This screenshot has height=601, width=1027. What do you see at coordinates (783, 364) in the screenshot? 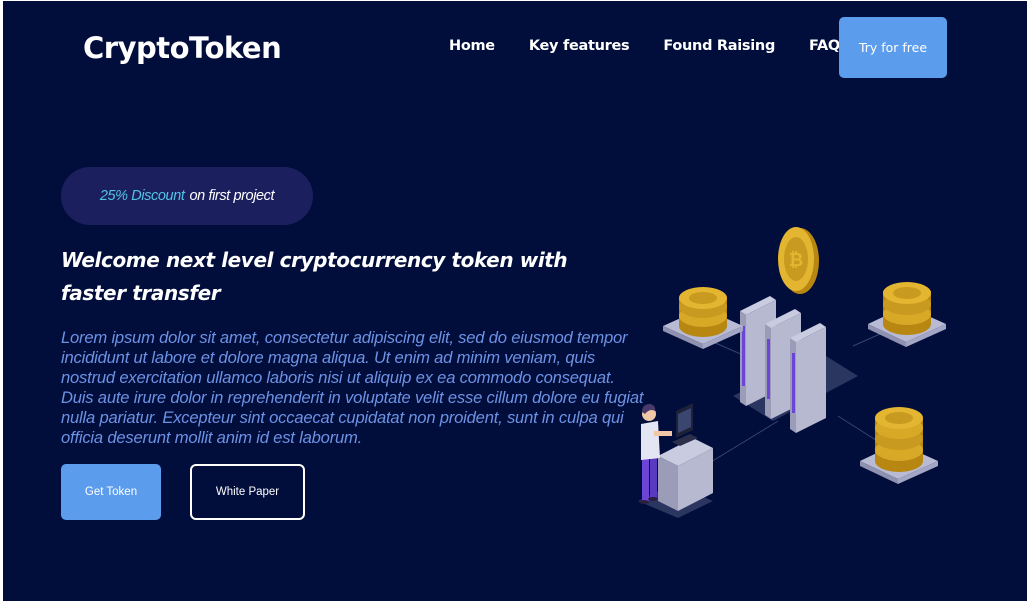
I see `server-rack-icon` at bounding box center [783, 364].